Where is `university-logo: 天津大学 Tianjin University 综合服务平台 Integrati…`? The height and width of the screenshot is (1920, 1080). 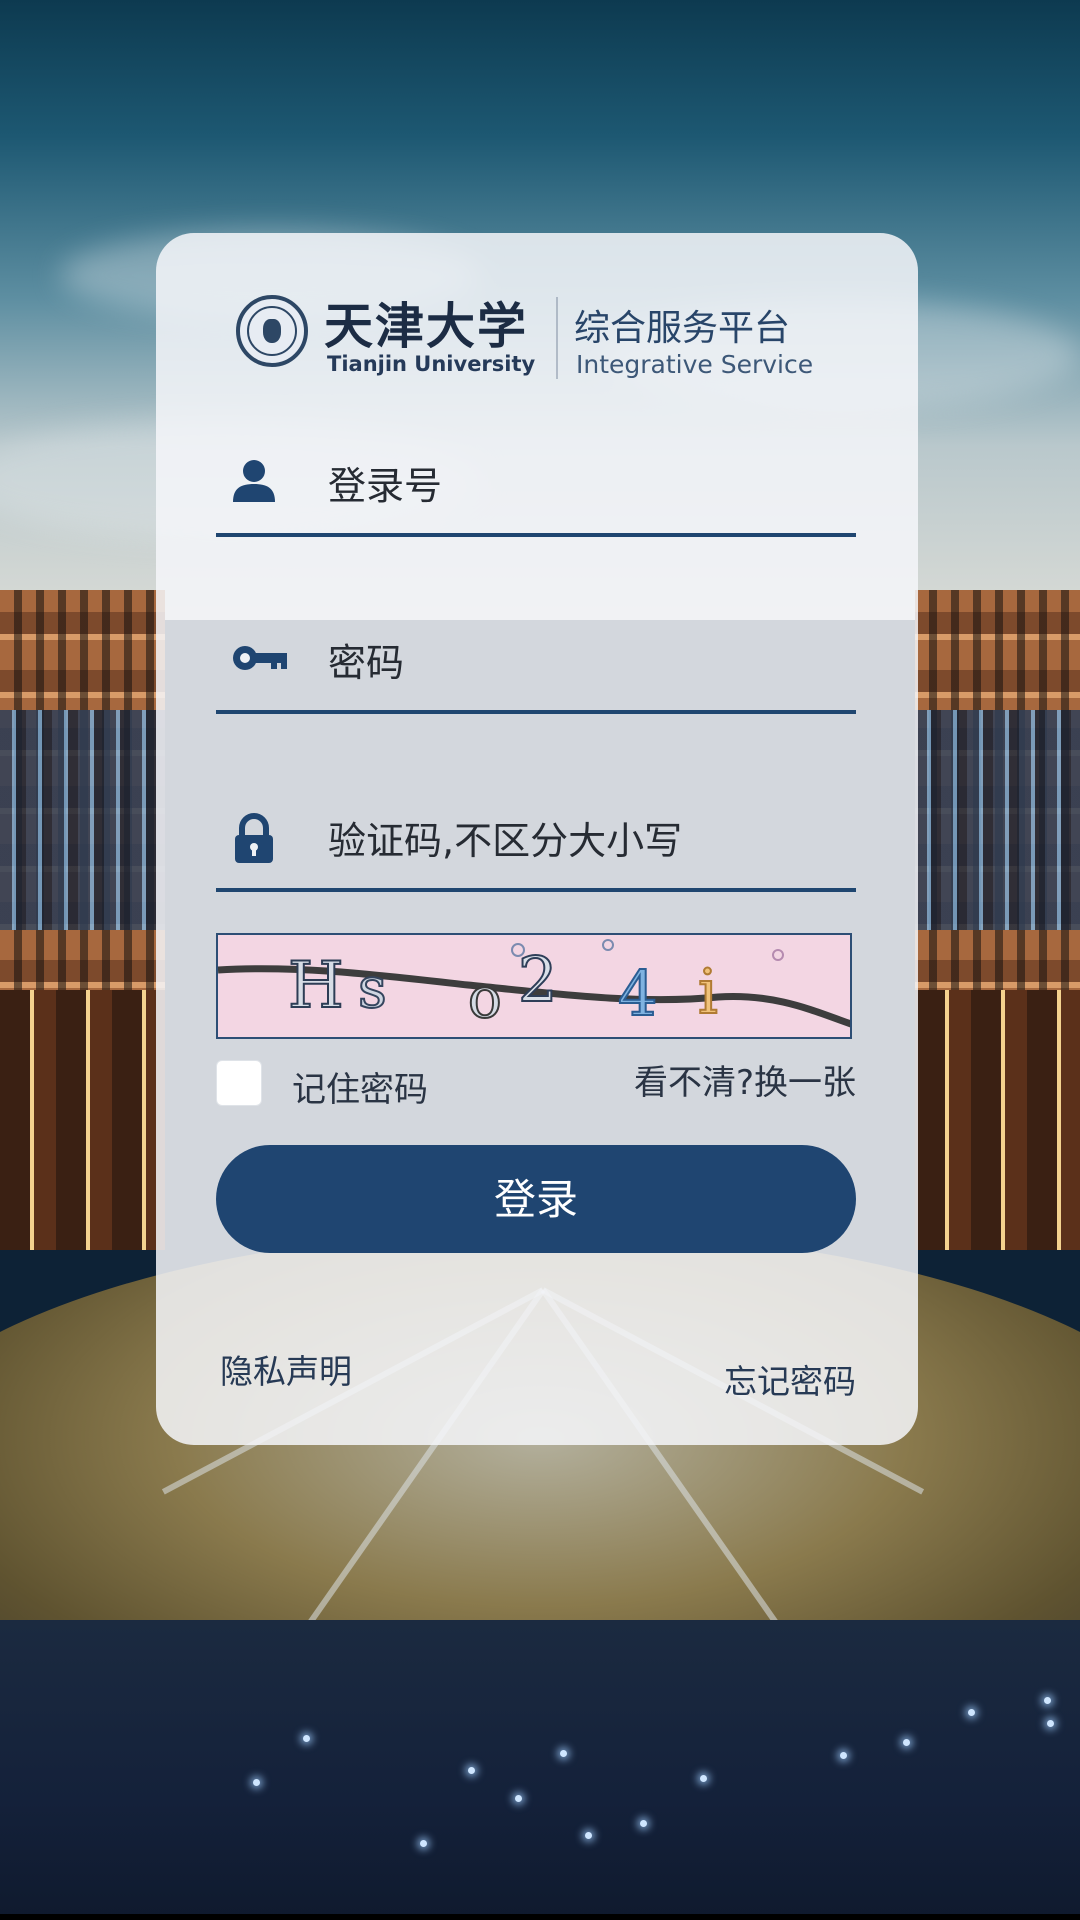 university-logo: 天津大学 Tianjin University 综合服务平台 Integrati… is located at coordinates (536, 338).